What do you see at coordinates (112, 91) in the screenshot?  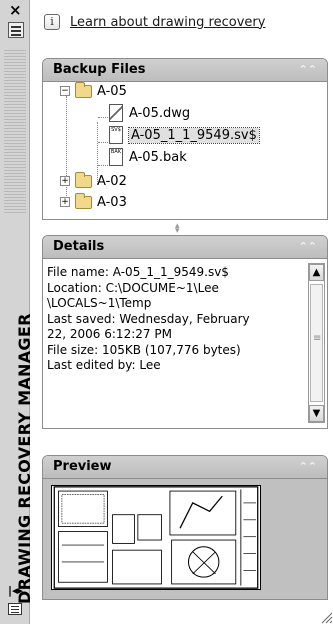 I see `tree-item-label: A-05` at bounding box center [112, 91].